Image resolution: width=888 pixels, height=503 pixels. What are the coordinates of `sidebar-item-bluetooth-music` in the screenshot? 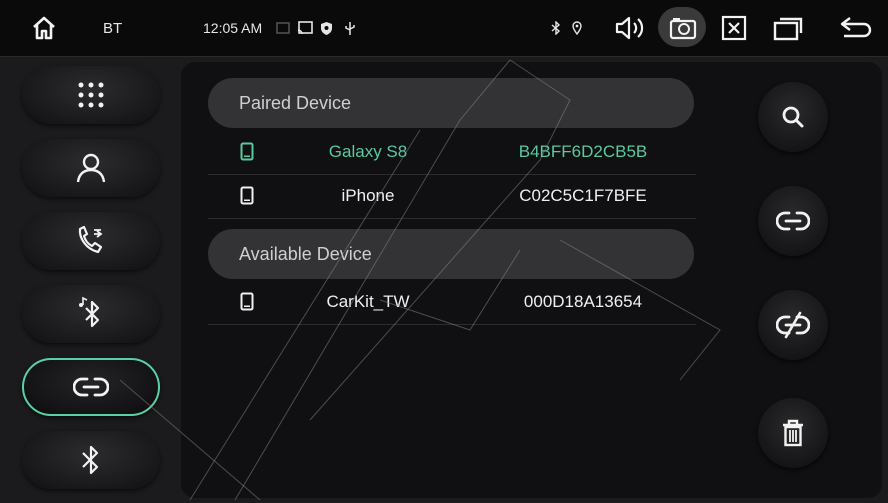 It's located at (91, 314).